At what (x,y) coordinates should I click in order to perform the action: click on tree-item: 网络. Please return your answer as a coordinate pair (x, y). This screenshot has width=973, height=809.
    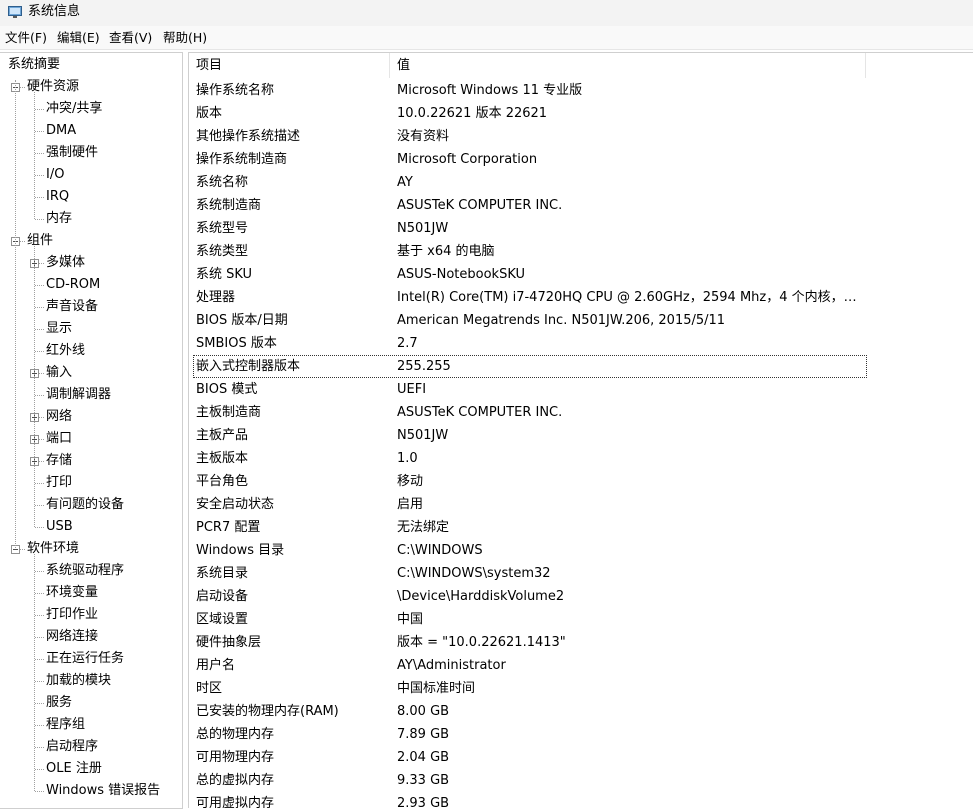
    Looking at the image, I should click on (59, 417).